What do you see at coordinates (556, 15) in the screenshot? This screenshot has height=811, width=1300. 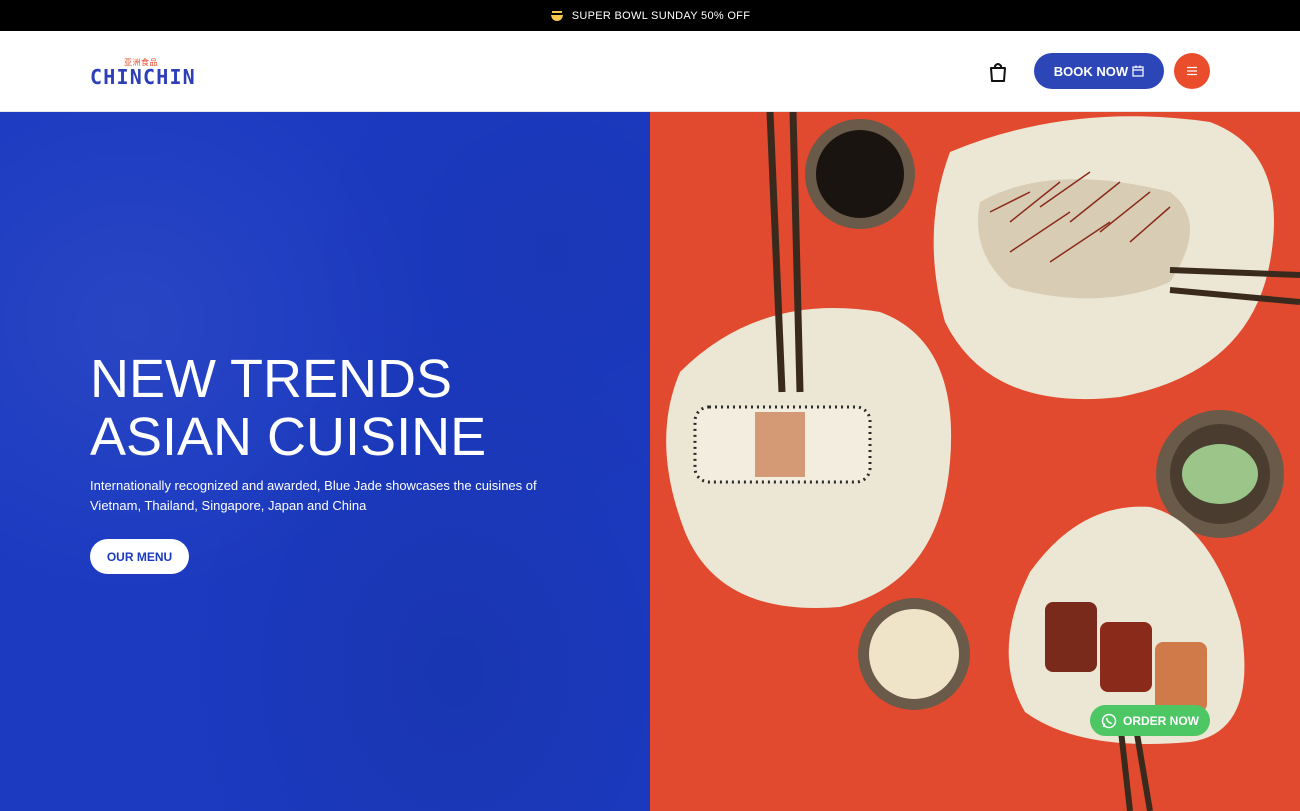 I see `bowl-icon` at bounding box center [556, 15].